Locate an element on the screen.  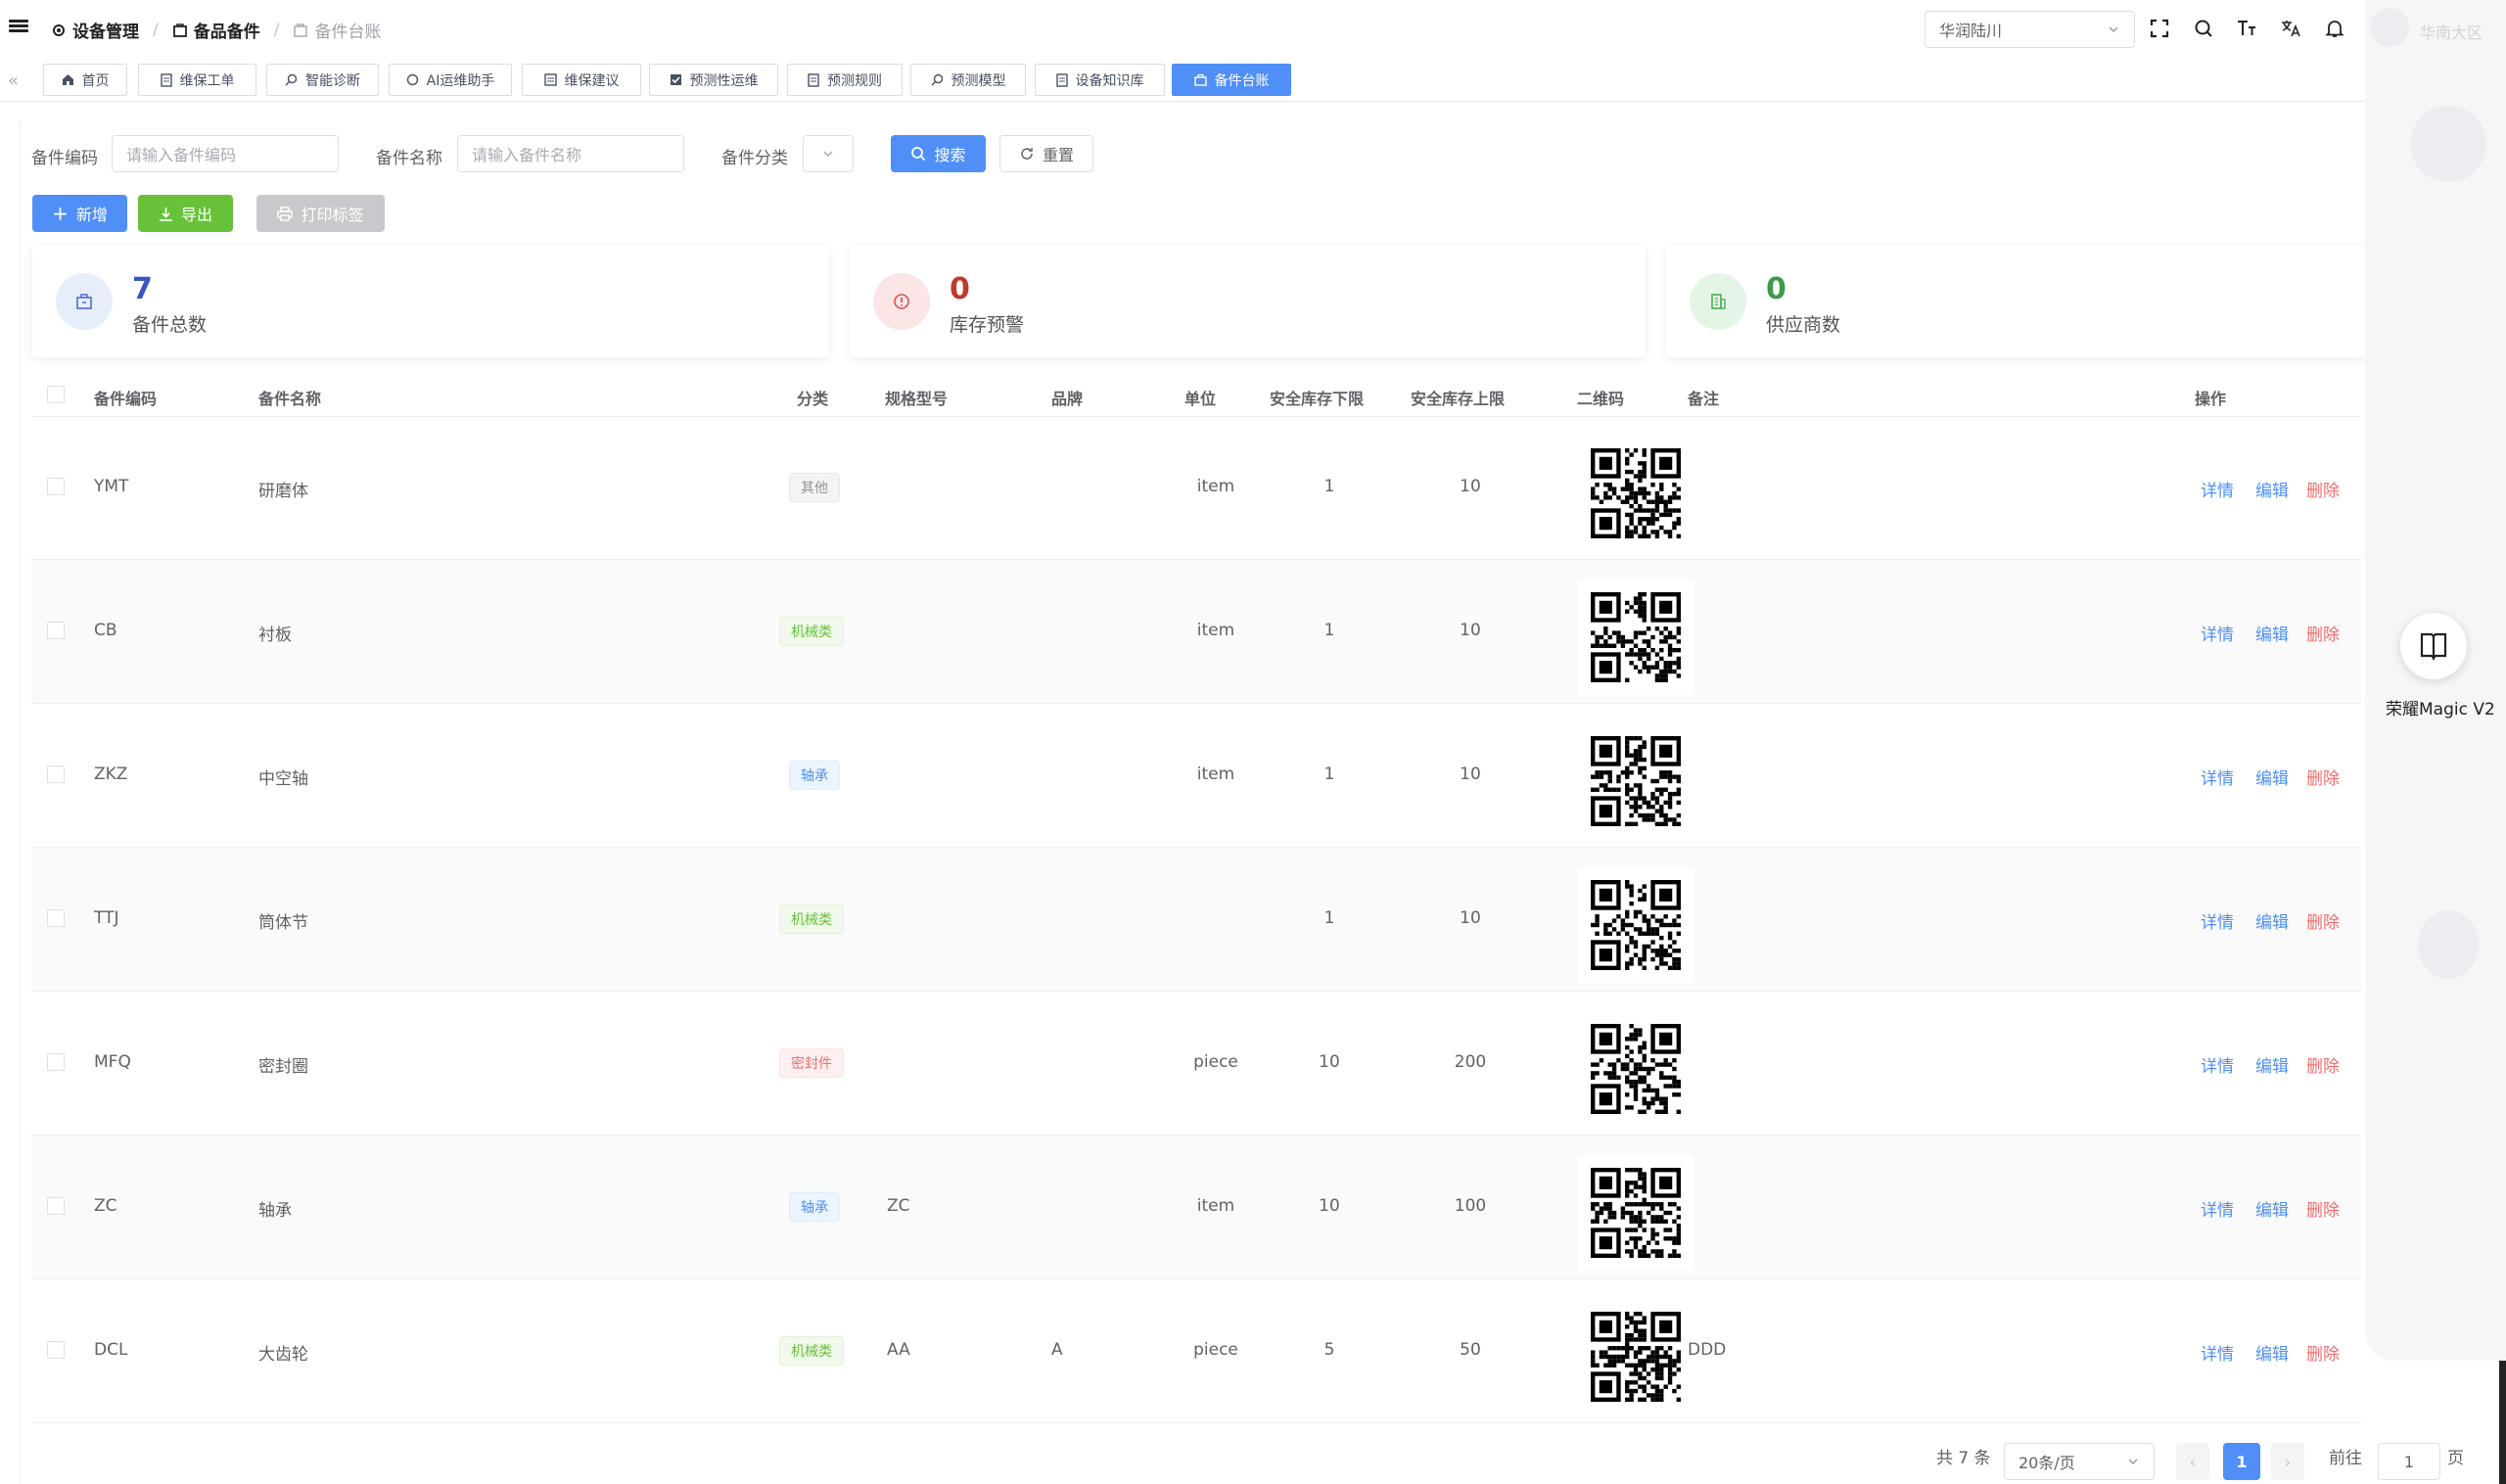
tab-label: 预测性运维 is located at coordinates (724, 80).